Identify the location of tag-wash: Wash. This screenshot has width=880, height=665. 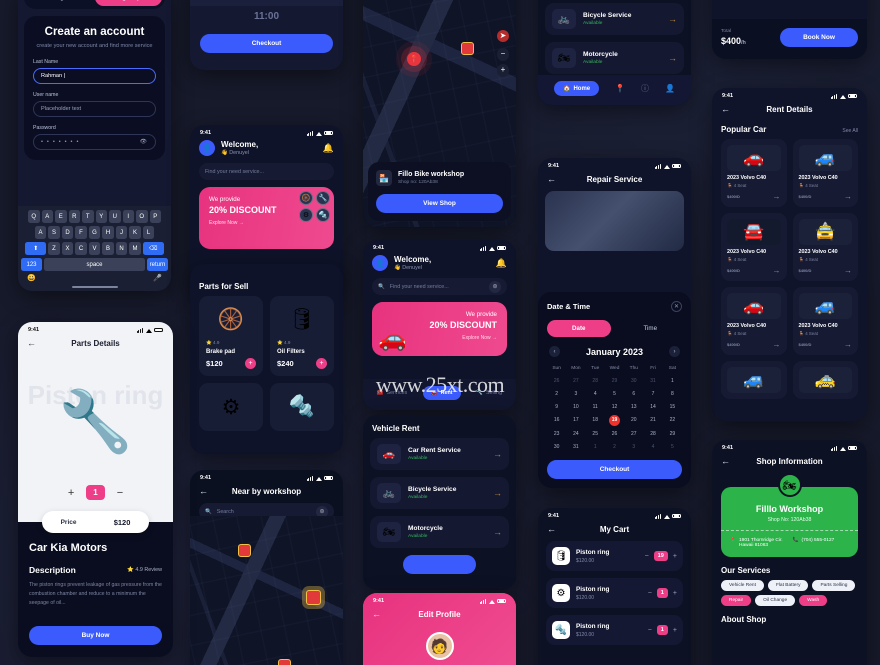
(813, 600).